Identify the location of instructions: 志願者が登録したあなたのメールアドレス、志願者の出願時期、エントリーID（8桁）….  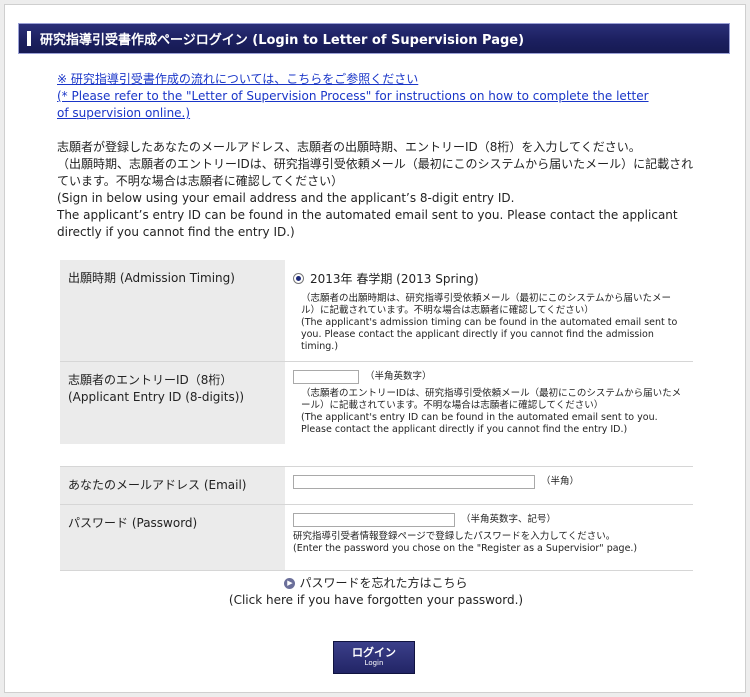
(377, 190).